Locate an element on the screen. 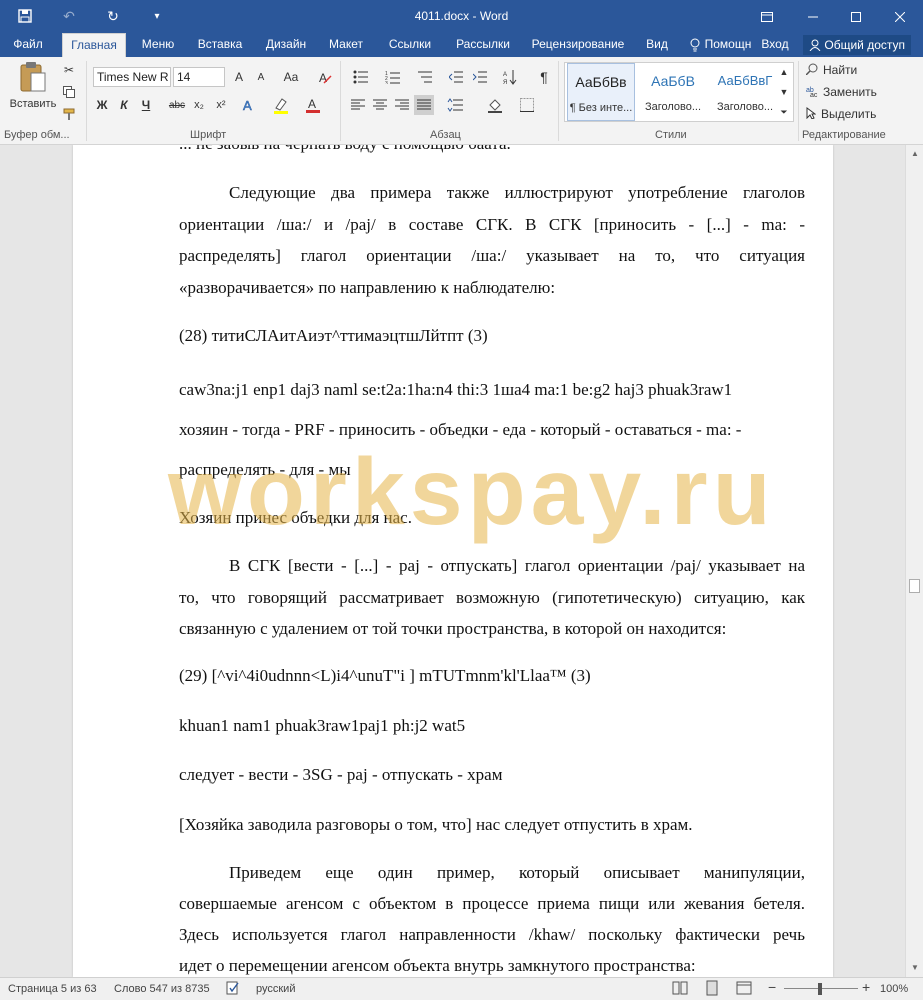  lightbulb-icon is located at coordinates (695, 45).